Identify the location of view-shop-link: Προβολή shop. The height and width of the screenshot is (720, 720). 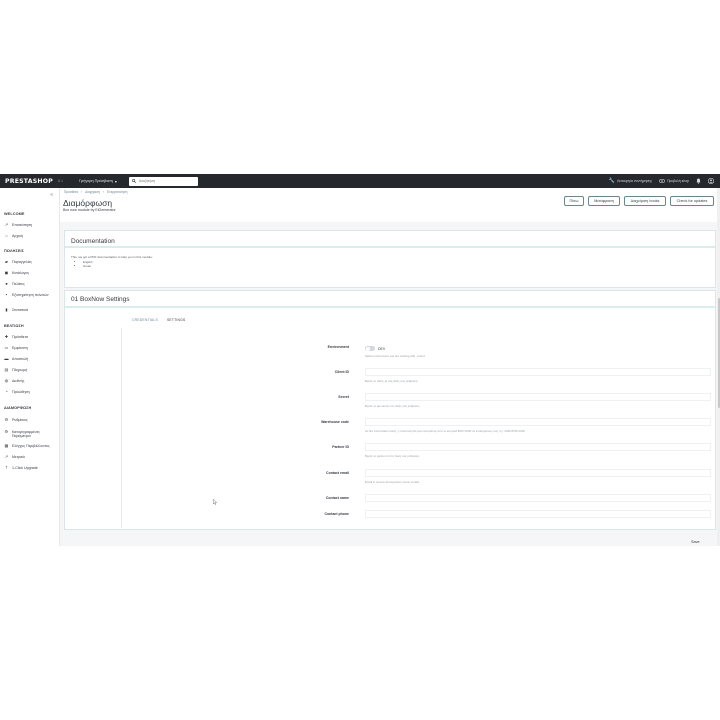
(674, 181).